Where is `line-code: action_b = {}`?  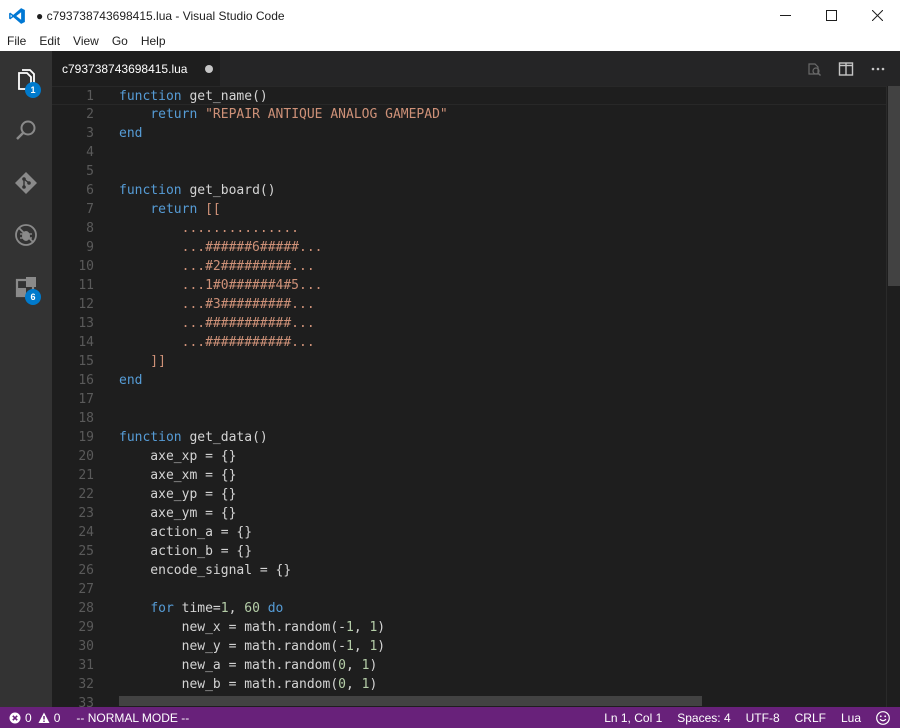 line-code: action_b = {} is located at coordinates (186, 551).